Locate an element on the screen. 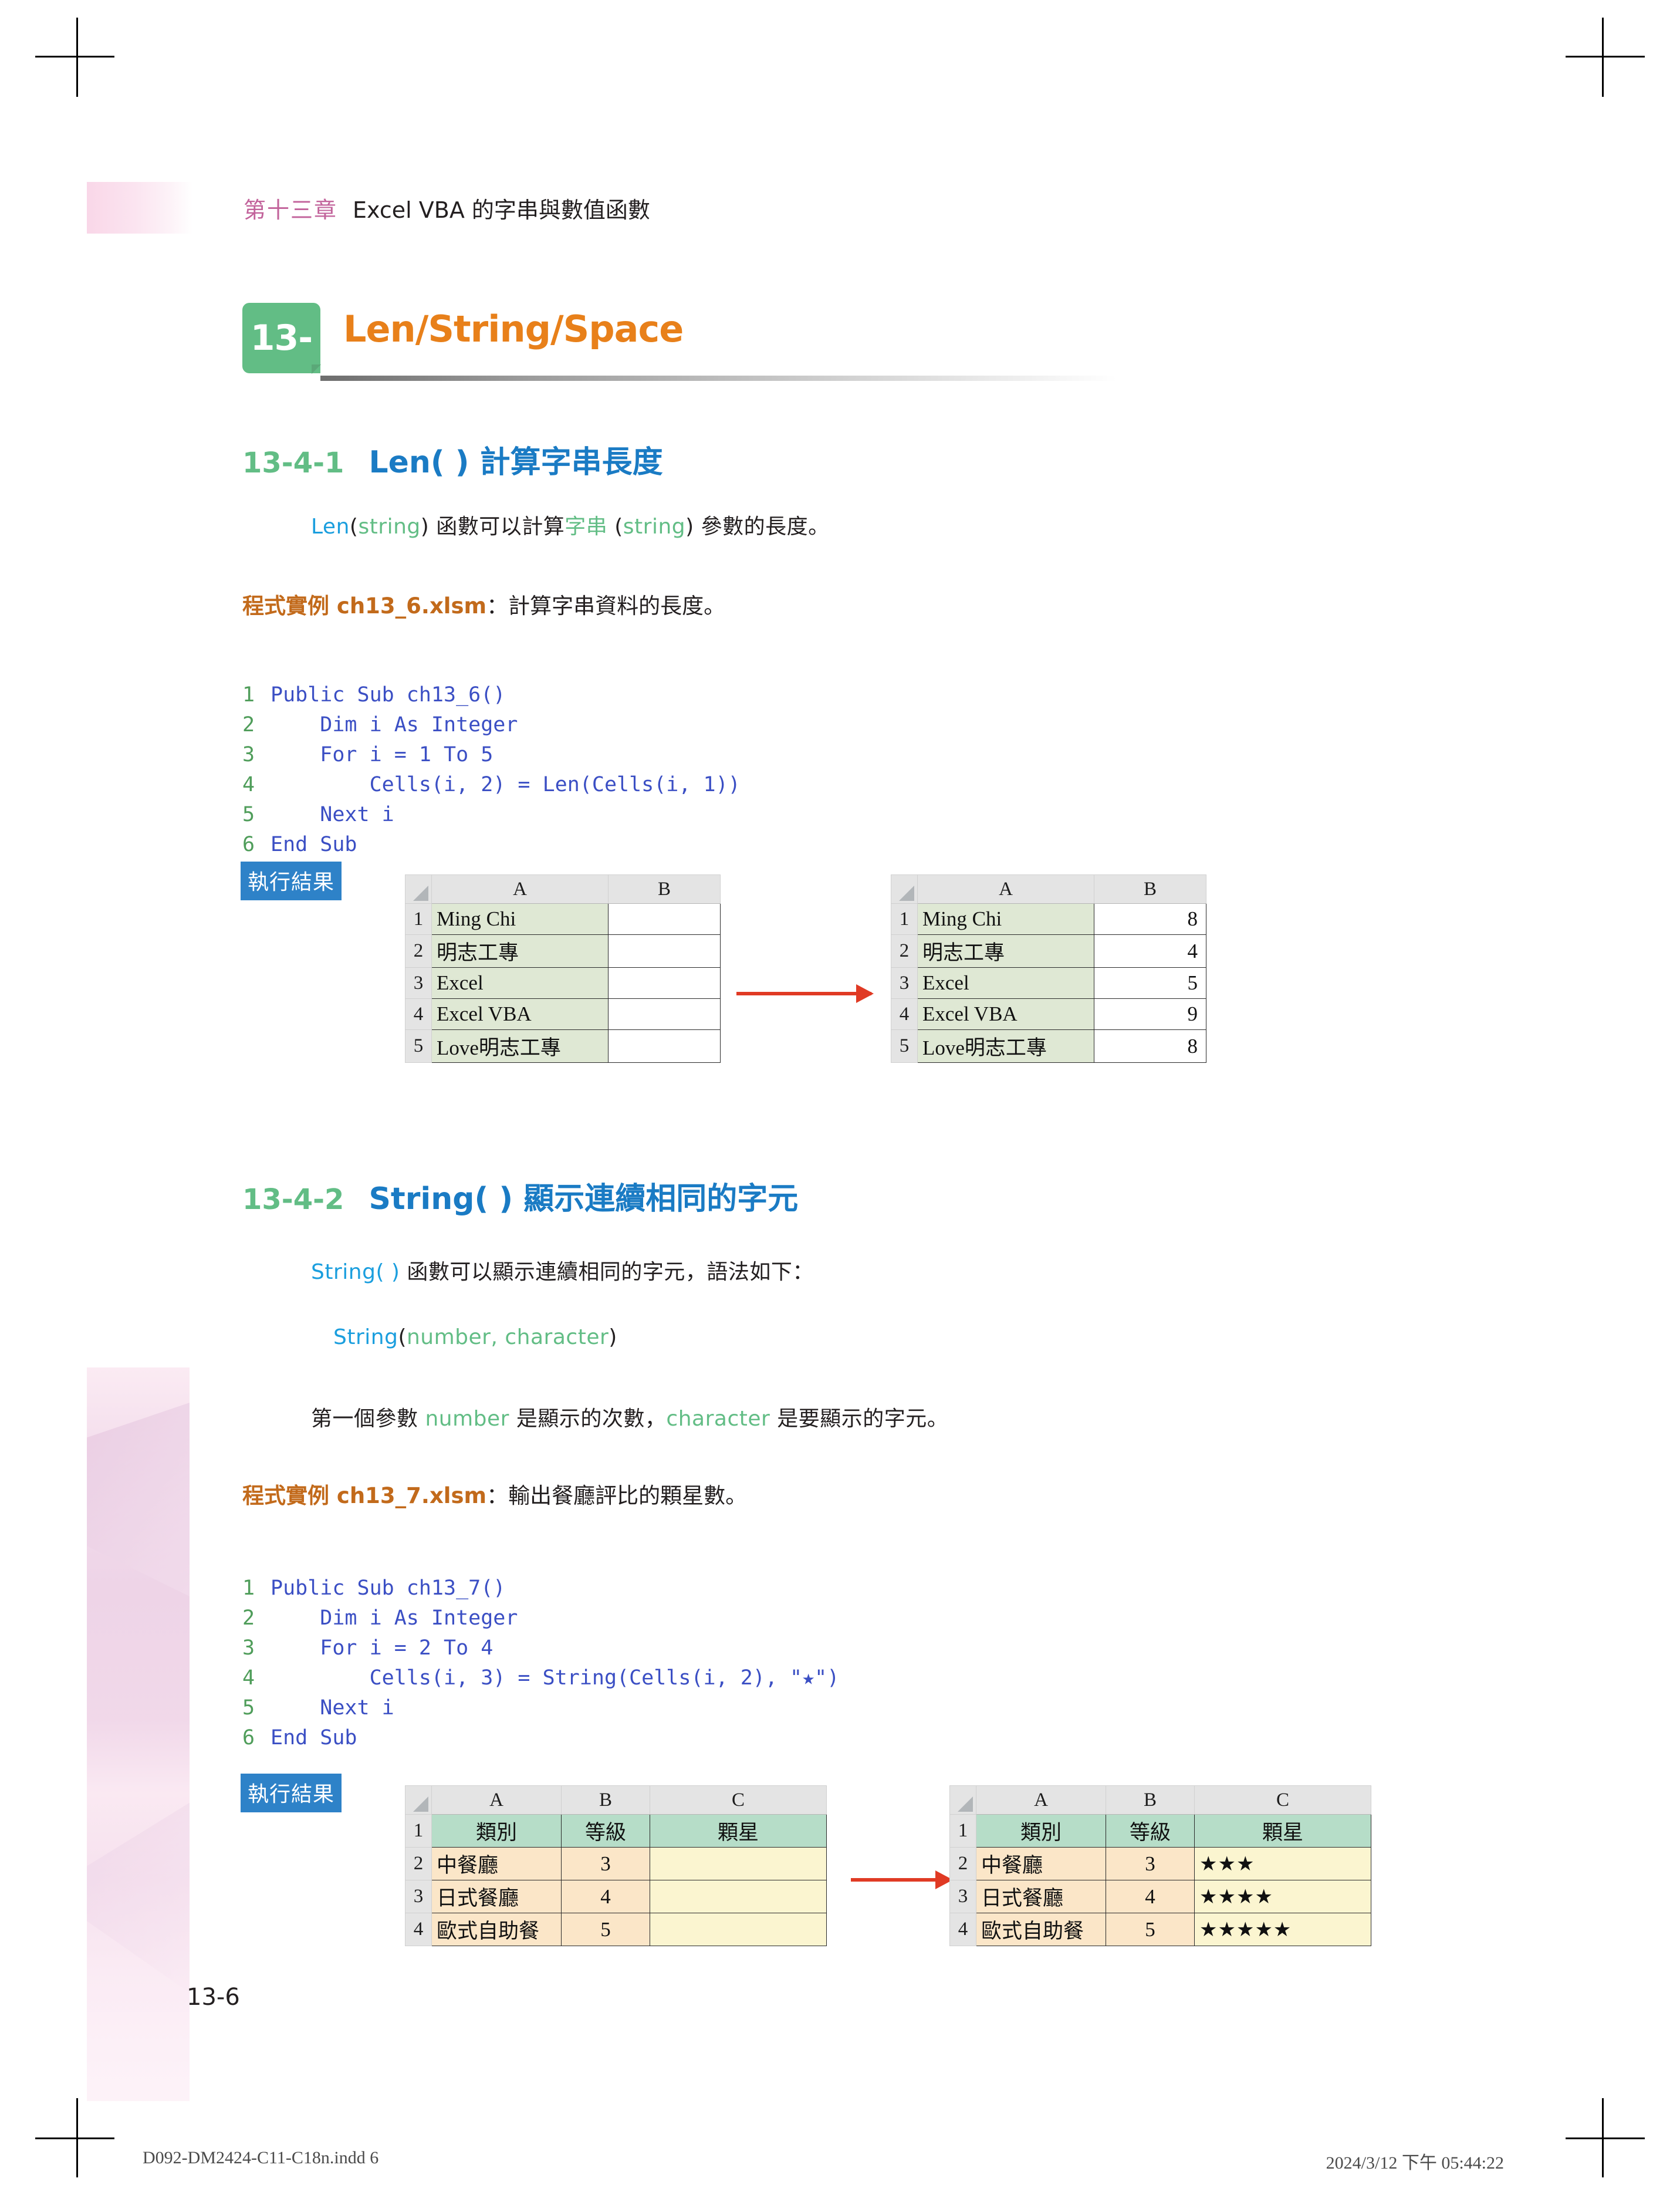 The image size is (1680, 2195). example-description: ：輸出餐廳評比的顆星數。 is located at coordinates (617, 1496).